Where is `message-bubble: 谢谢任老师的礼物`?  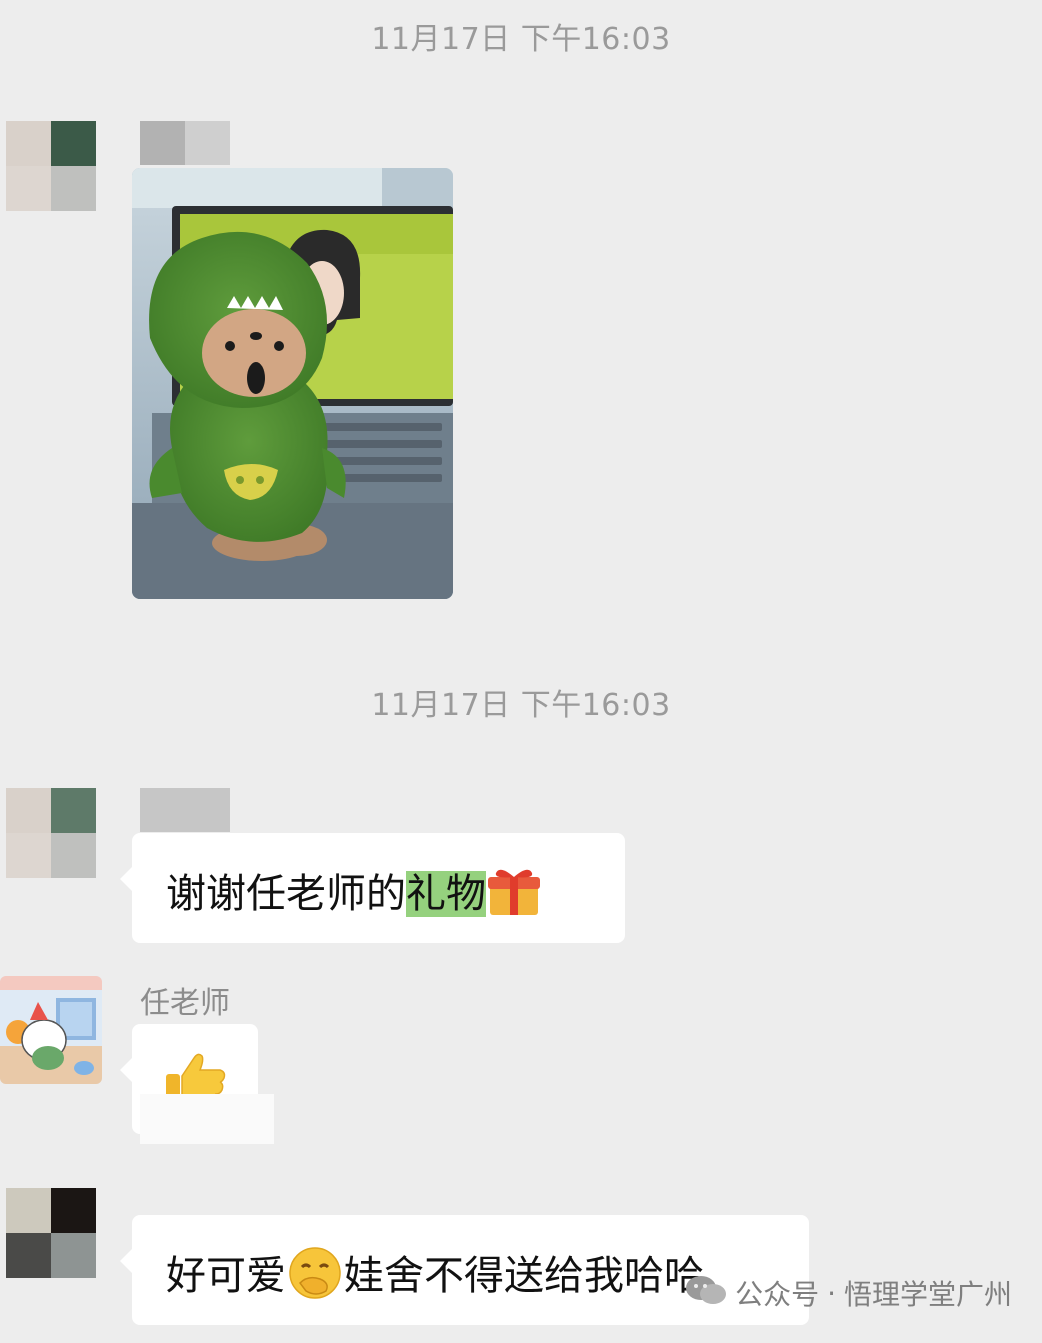 message-bubble: 谢谢任老师的礼物 is located at coordinates (372, 888).